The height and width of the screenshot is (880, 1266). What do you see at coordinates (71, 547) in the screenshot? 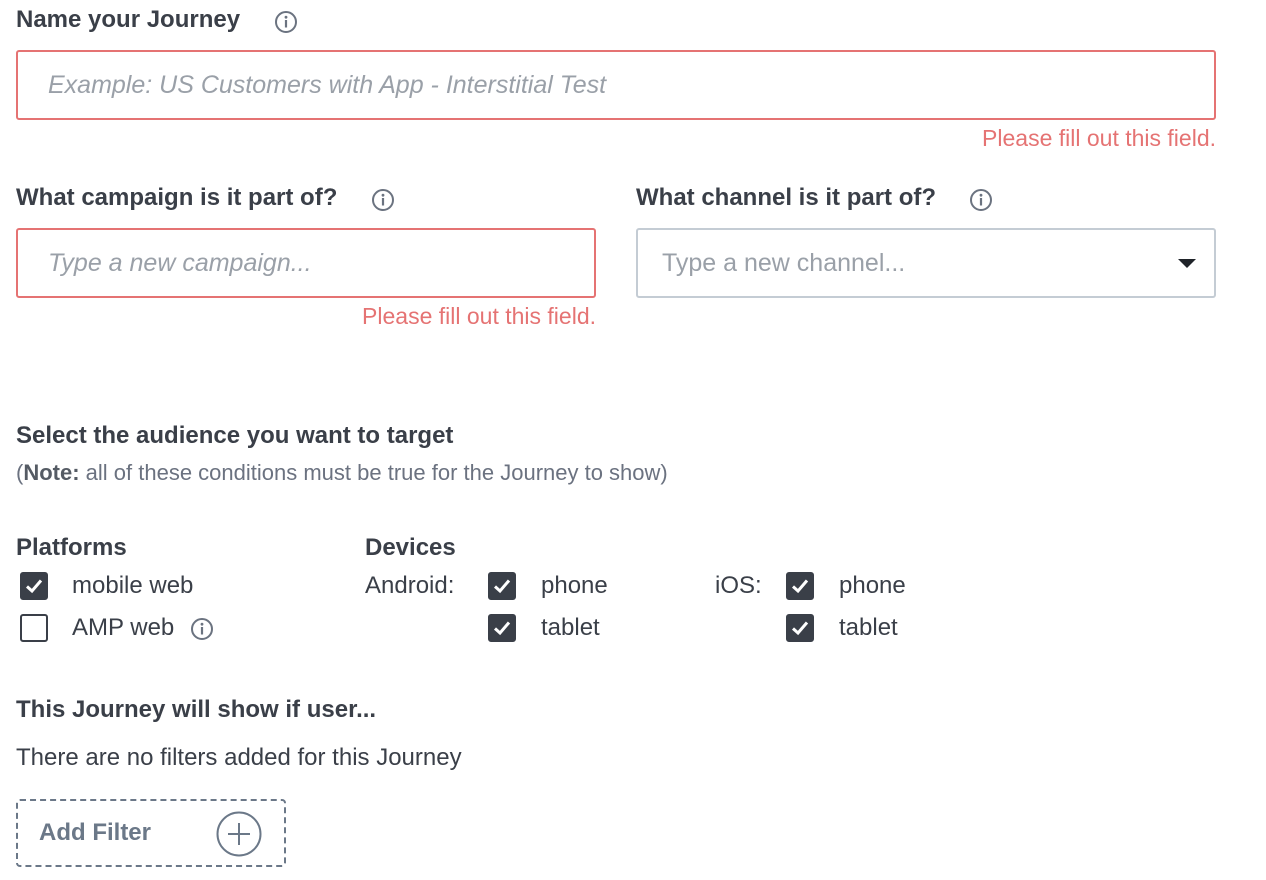
I see `platforms-title: Platforms` at bounding box center [71, 547].